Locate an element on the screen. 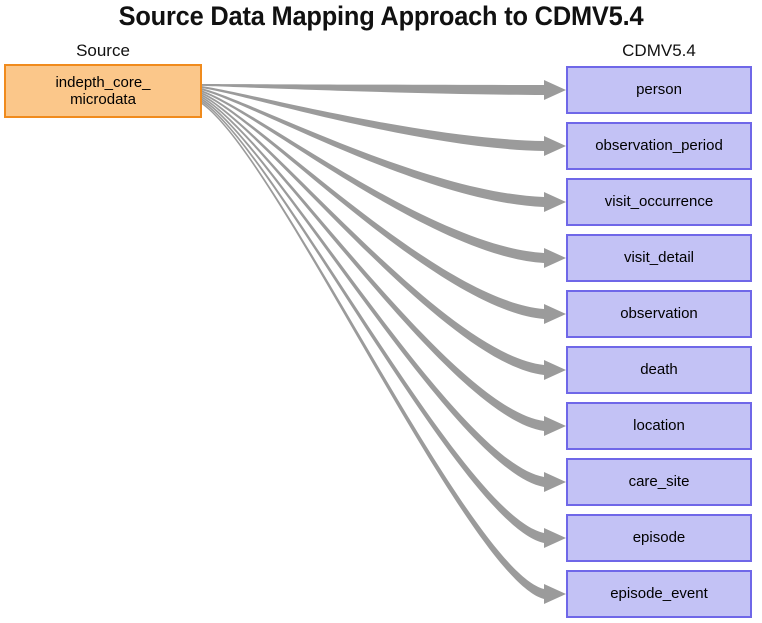 This screenshot has width=762, height=623. target-node-label: care_site is located at coordinates (659, 482).